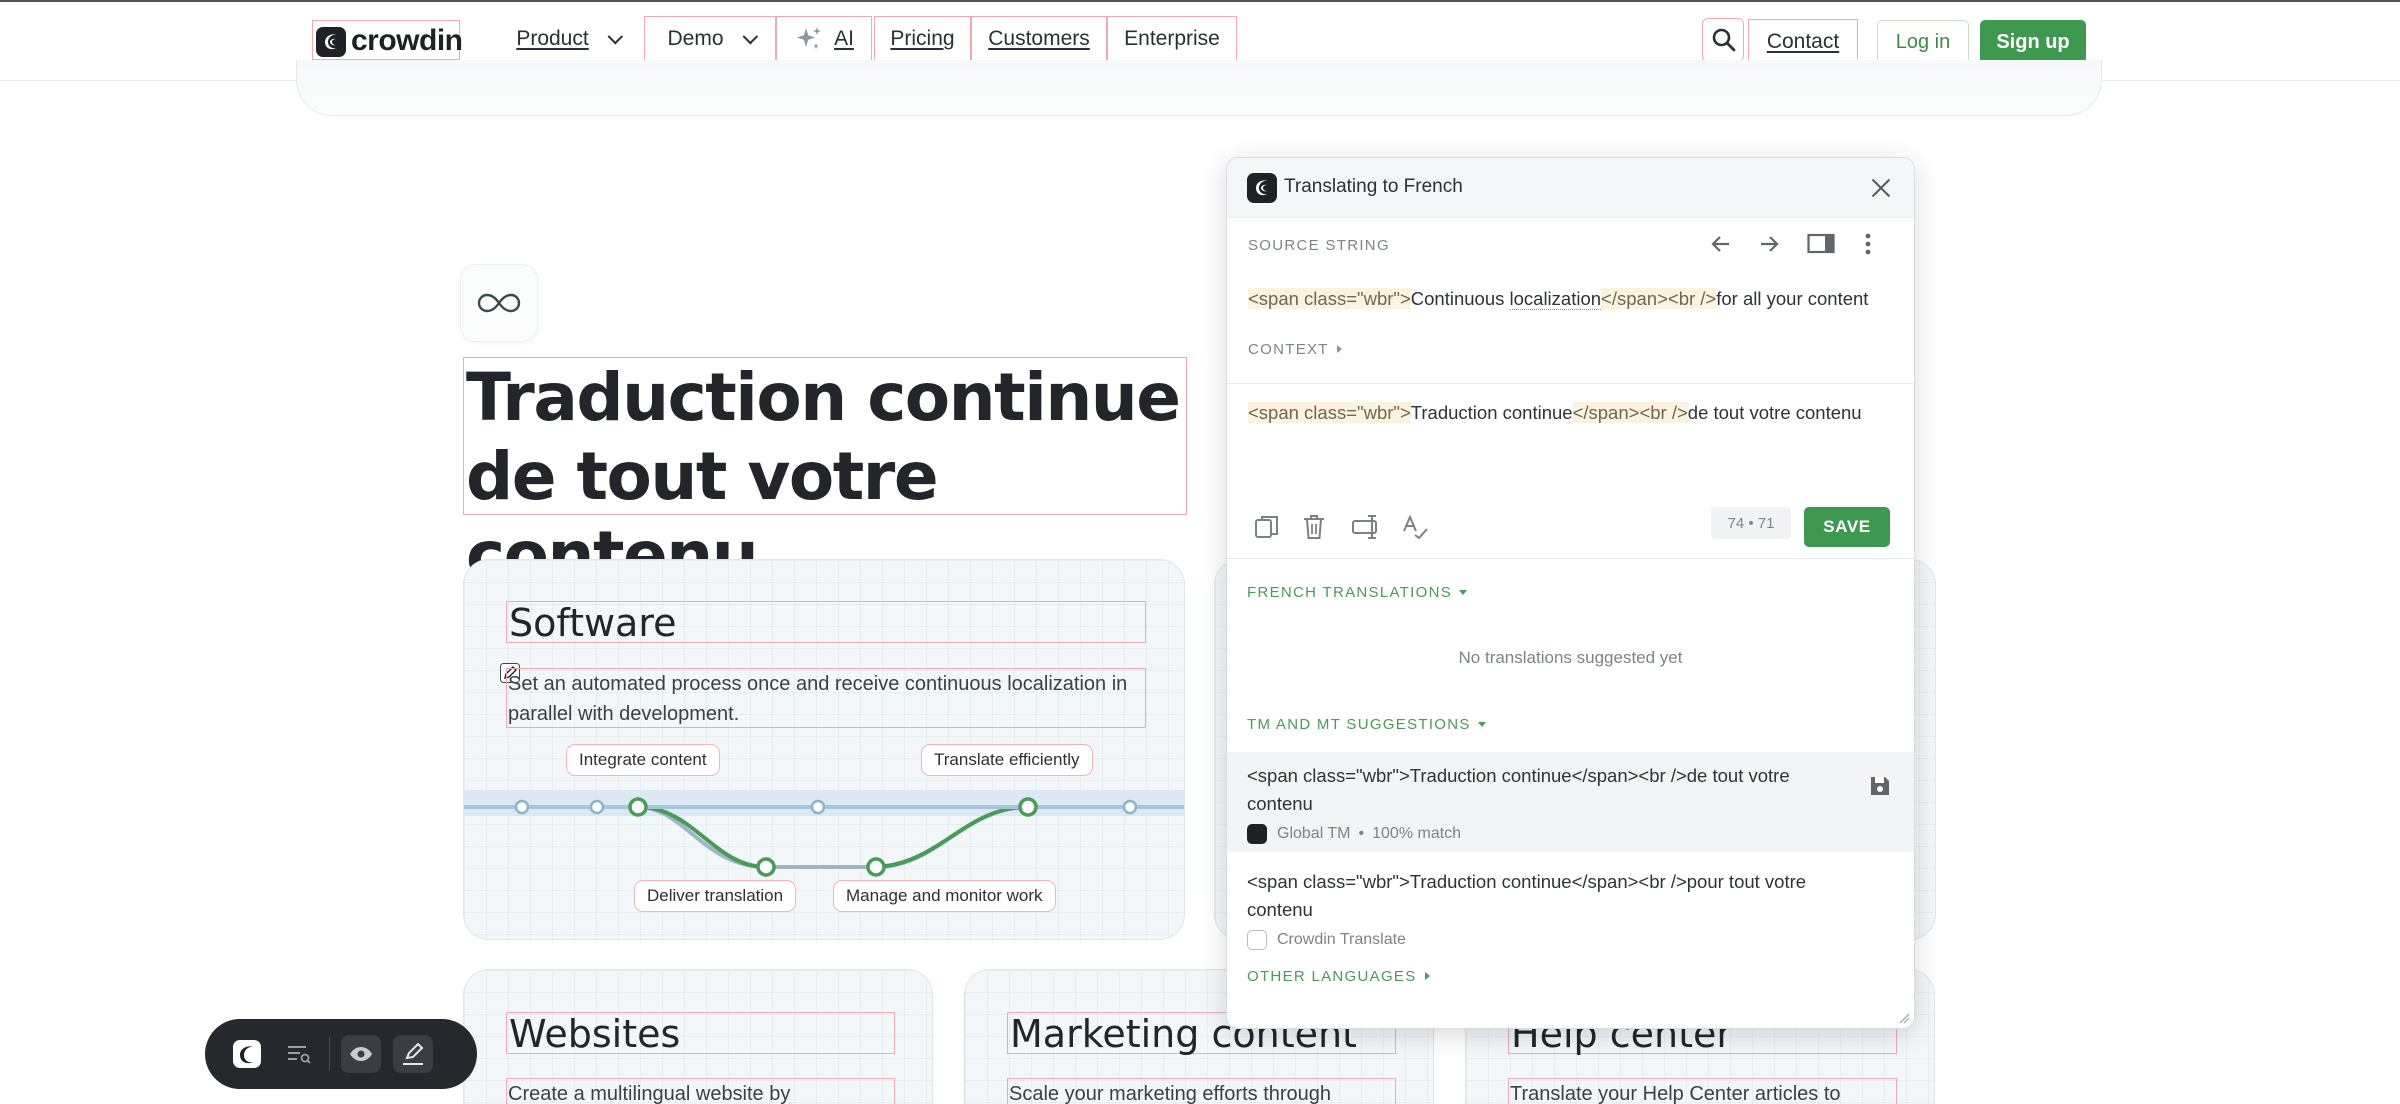 This screenshot has height=1104, width=2400. I want to click on nav-demo: Demo, so click(710, 39).